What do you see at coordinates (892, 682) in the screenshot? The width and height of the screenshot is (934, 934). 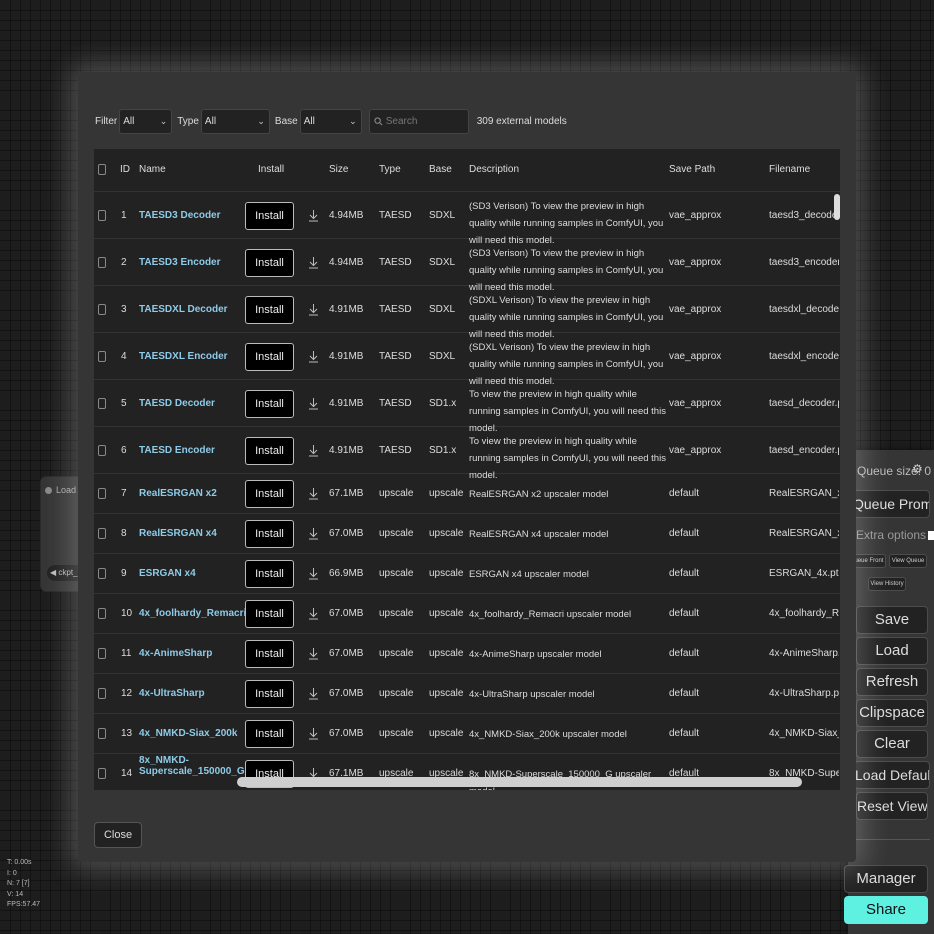 I see `refresh-button: Refresh` at bounding box center [892, 682].